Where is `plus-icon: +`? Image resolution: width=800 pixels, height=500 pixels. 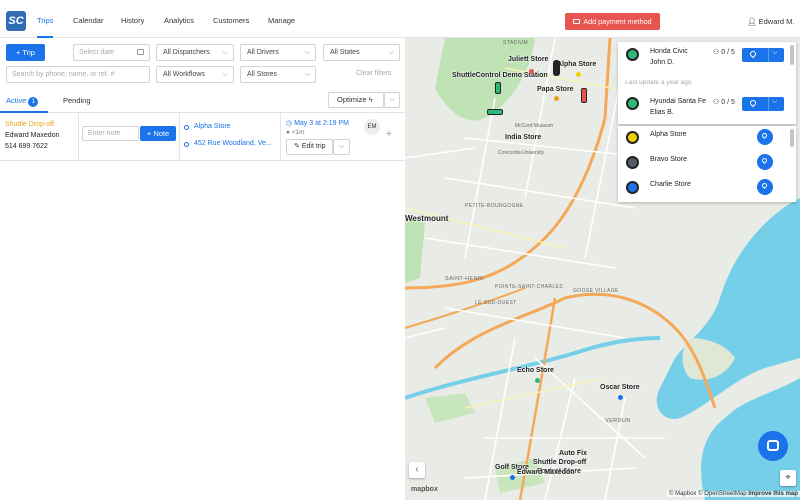 plus-icon: + is located at coordinates (18, 52).